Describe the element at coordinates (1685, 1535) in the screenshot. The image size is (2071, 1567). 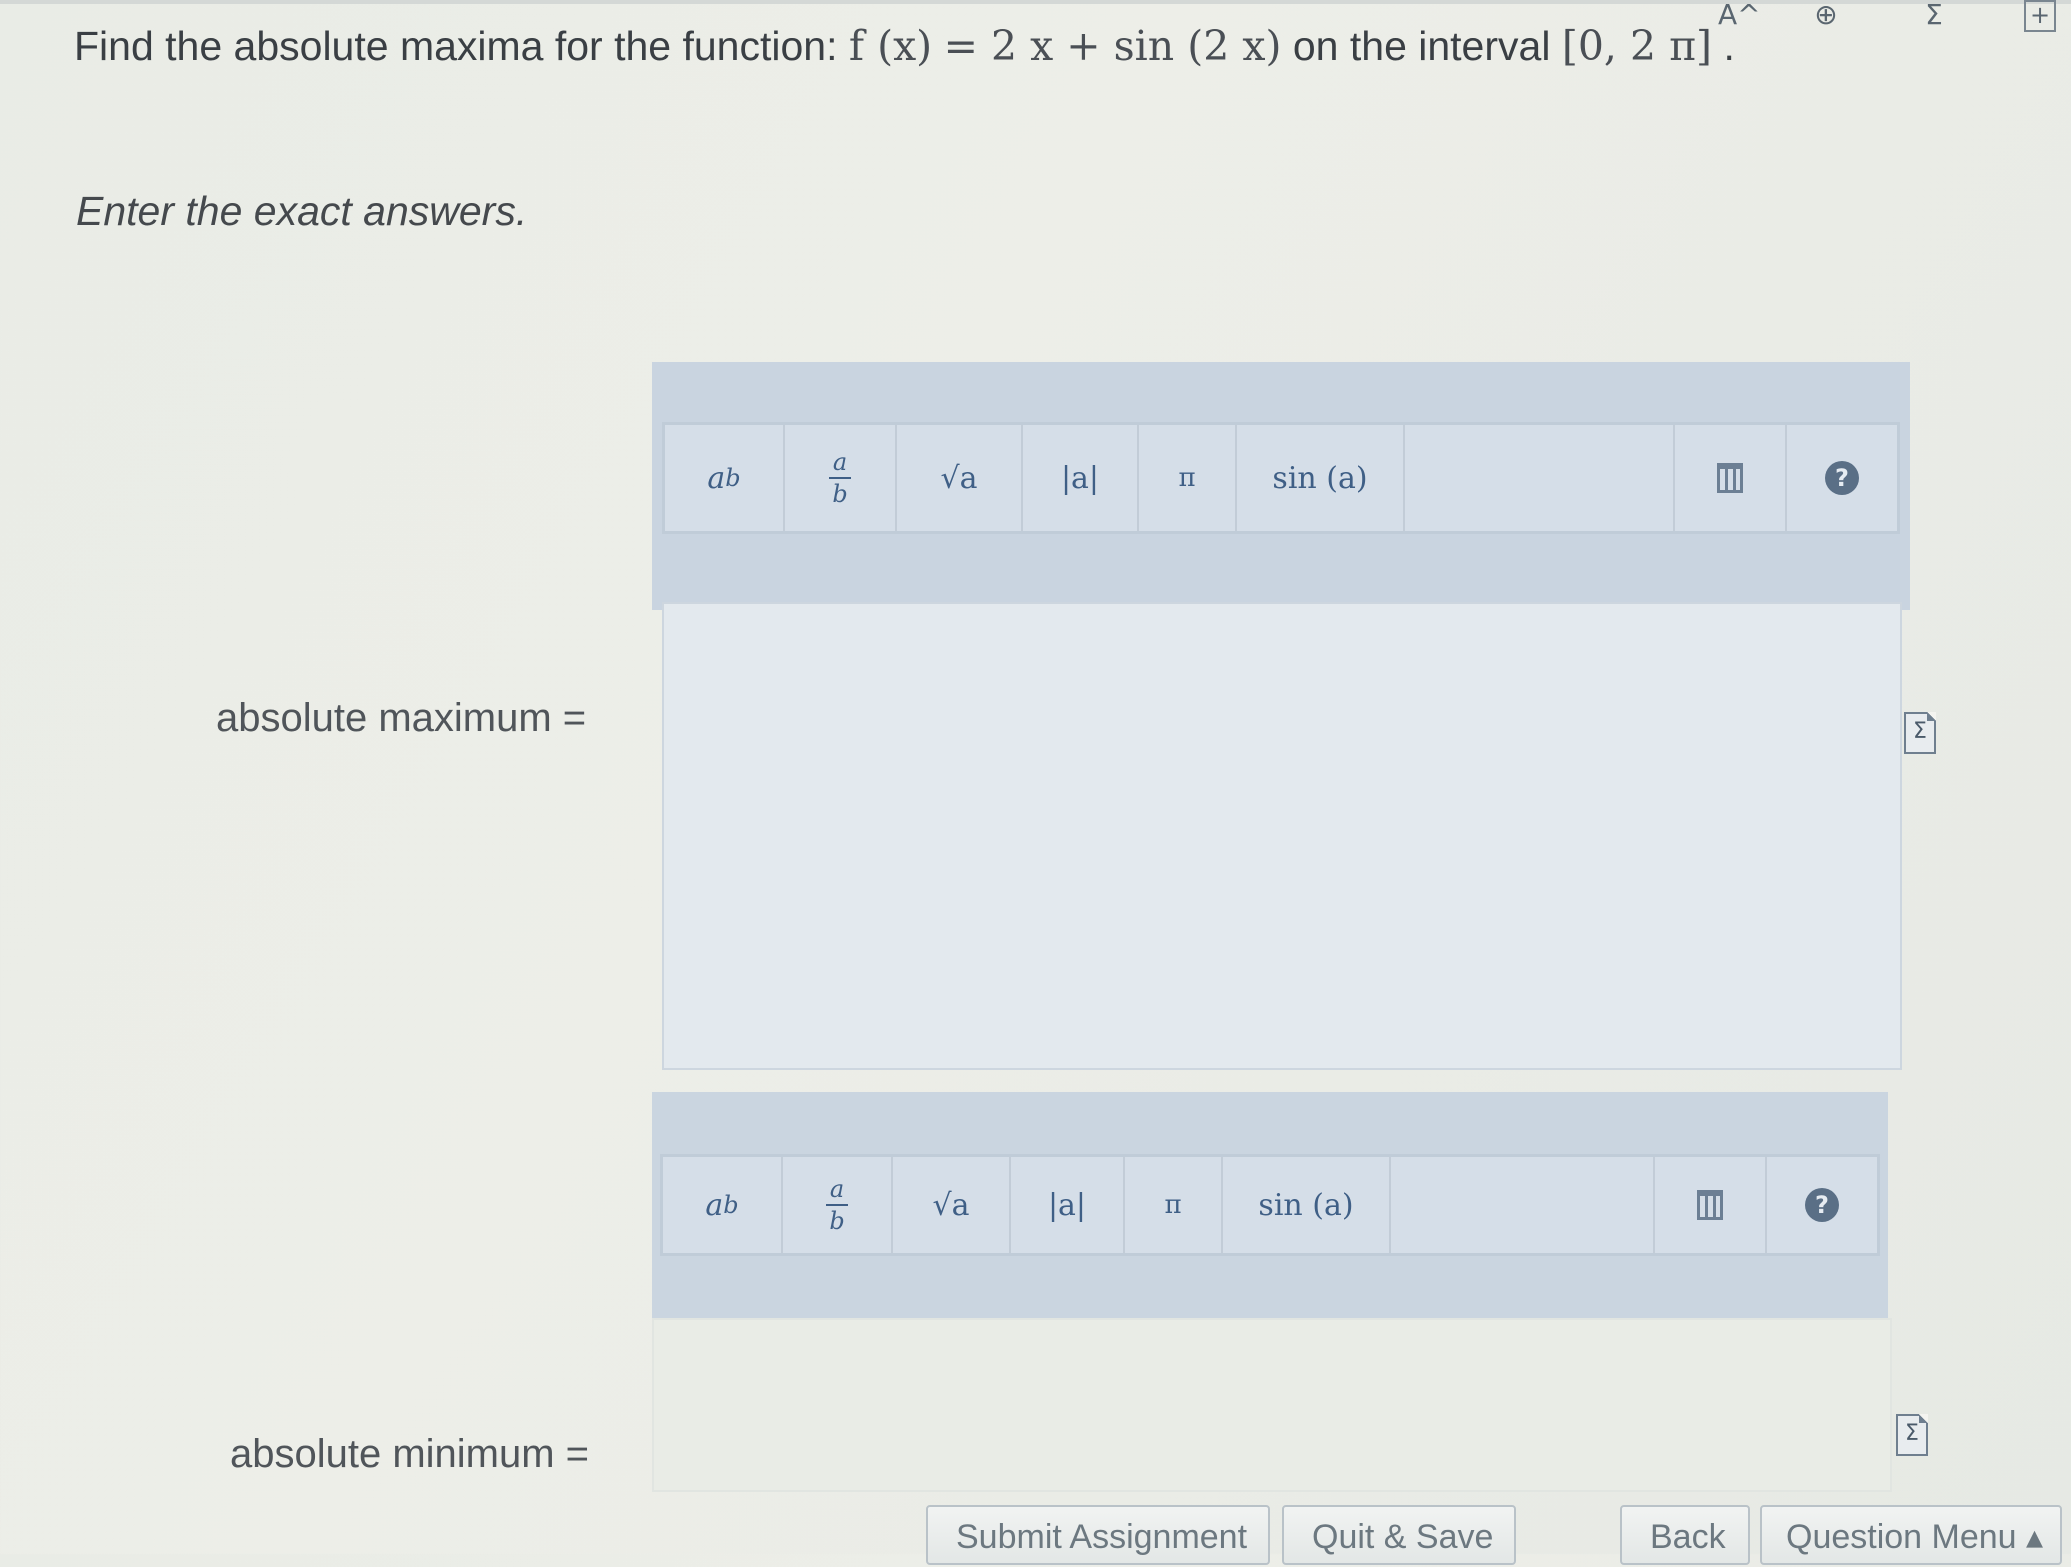
I see `back-button: Back` at that location.